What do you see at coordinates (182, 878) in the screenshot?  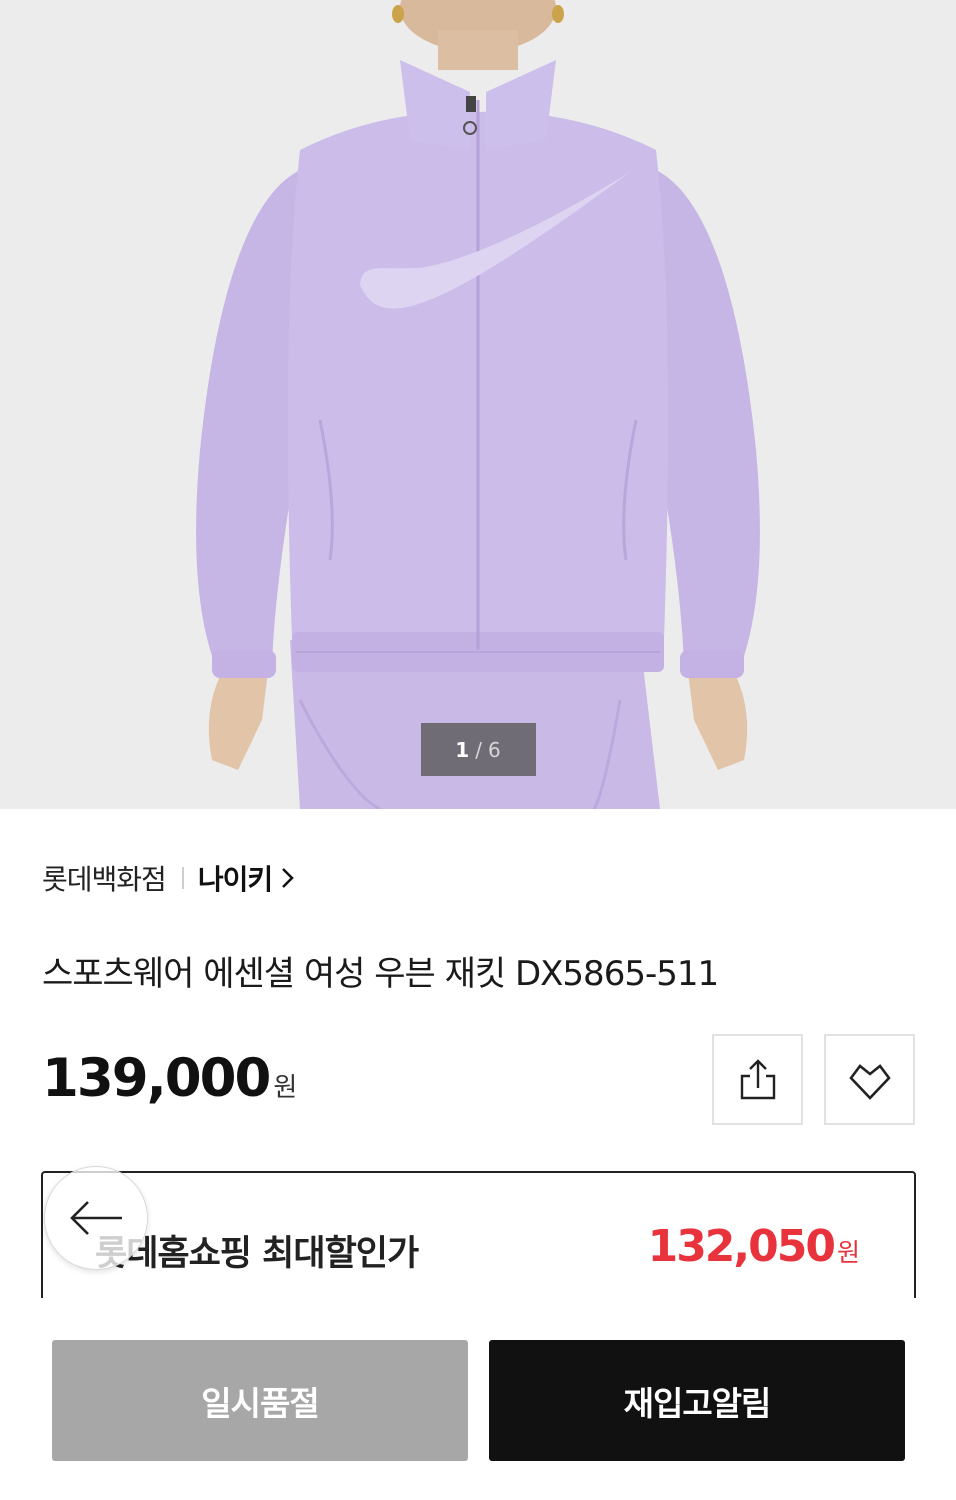 I see `brand-divider` at bounding box center [182, 878].